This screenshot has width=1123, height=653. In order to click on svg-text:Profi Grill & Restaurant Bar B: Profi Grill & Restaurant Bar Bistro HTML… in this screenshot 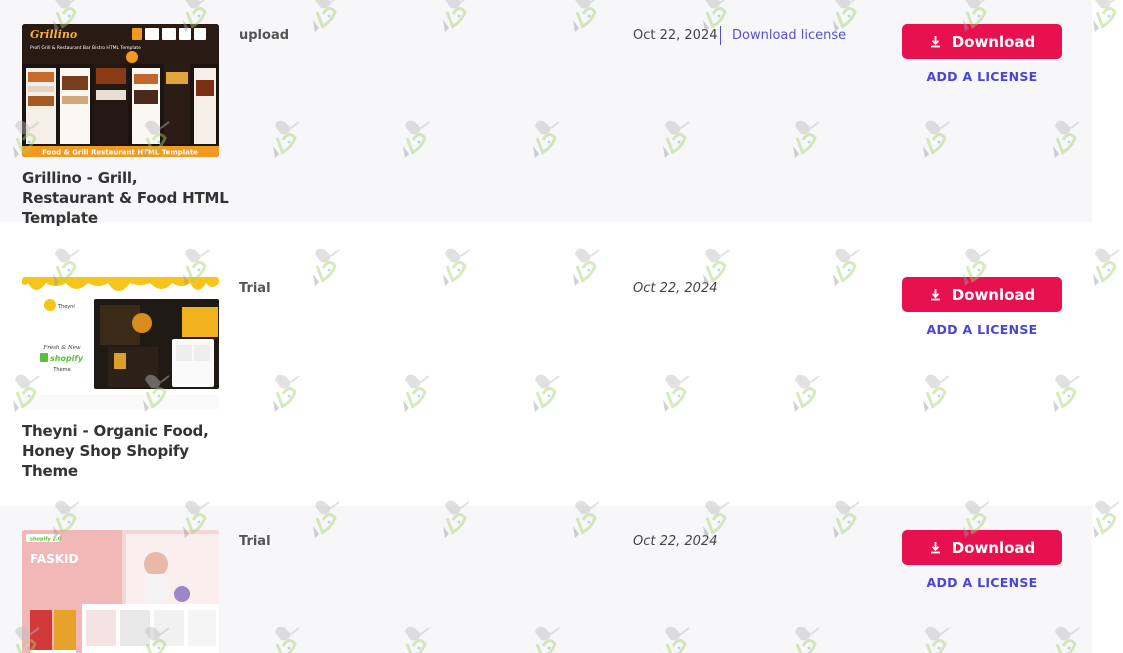, I will do `click(85, 48)`.